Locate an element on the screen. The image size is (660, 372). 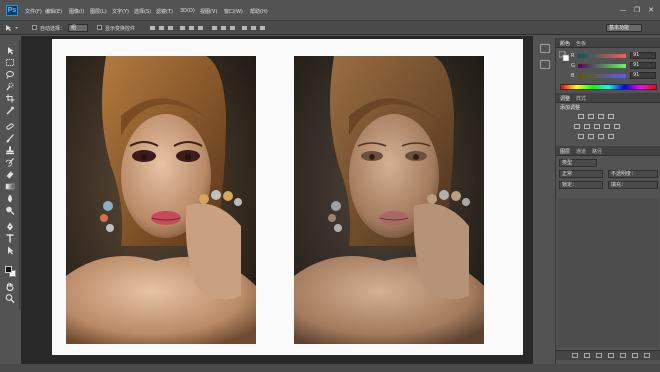
move-tool-icon is located at coordinates (10, 50).